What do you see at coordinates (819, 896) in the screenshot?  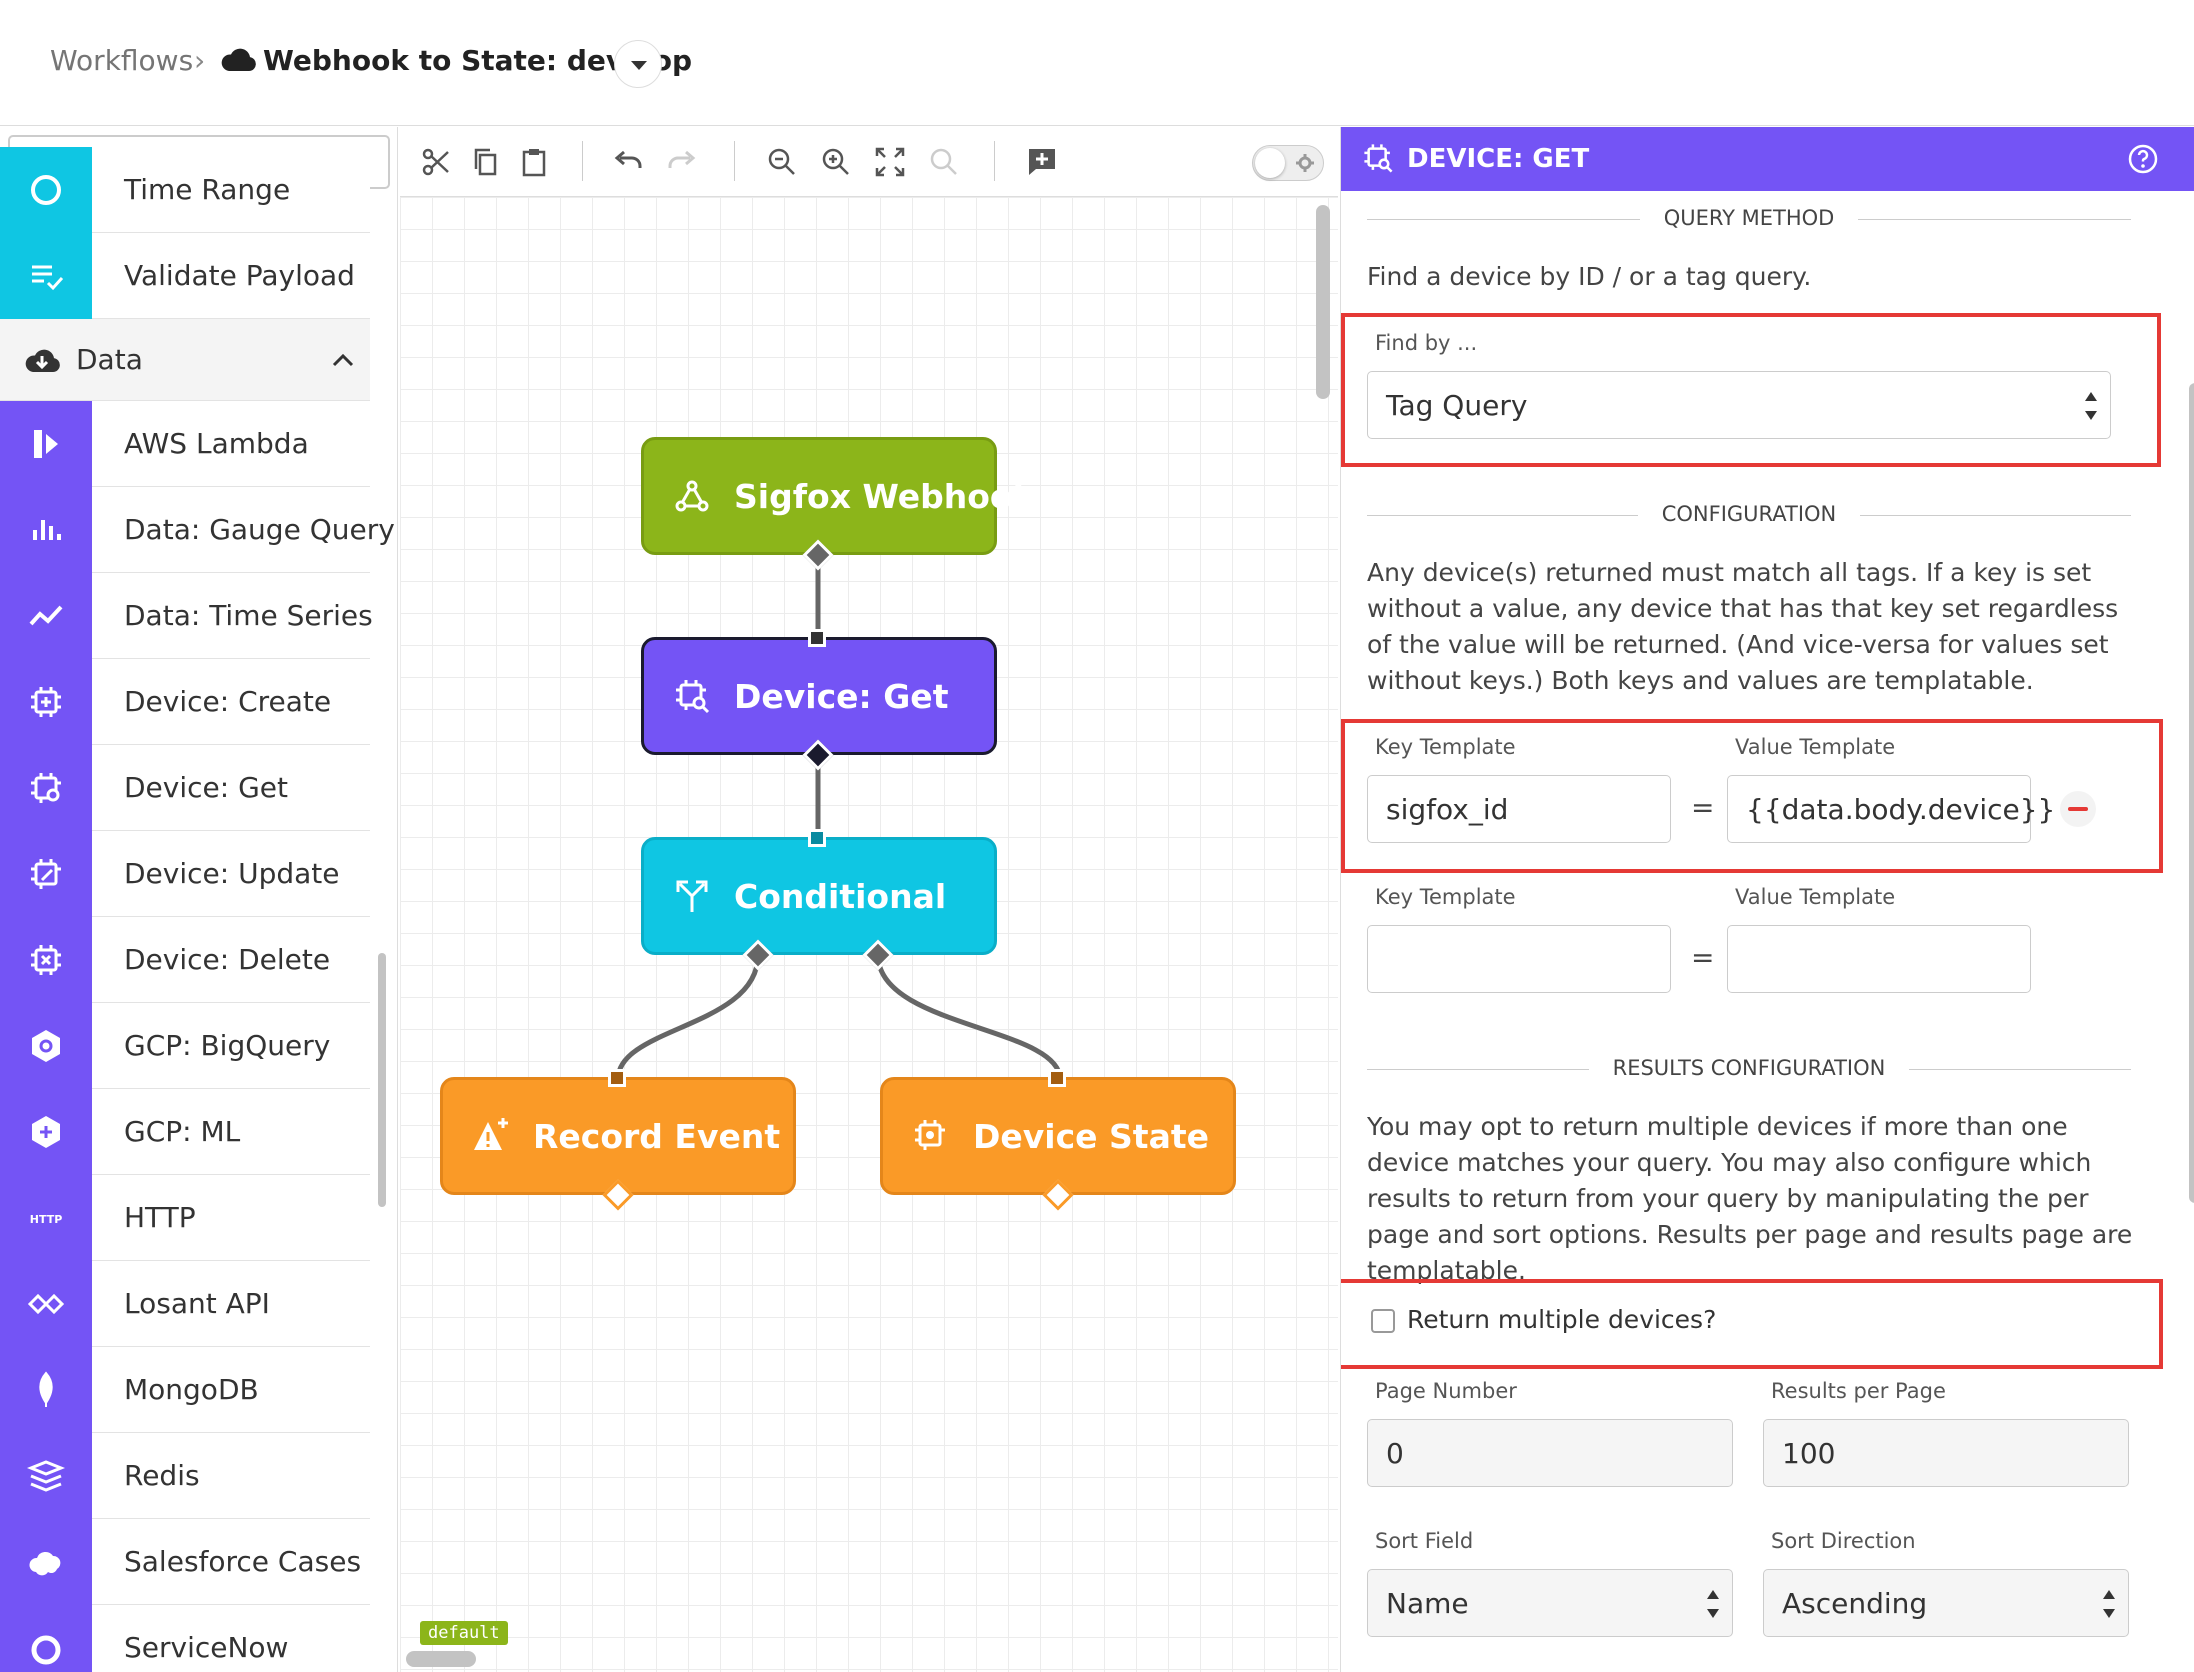 I see `node-conditional: Conditional` at bounding box center [819, 896].